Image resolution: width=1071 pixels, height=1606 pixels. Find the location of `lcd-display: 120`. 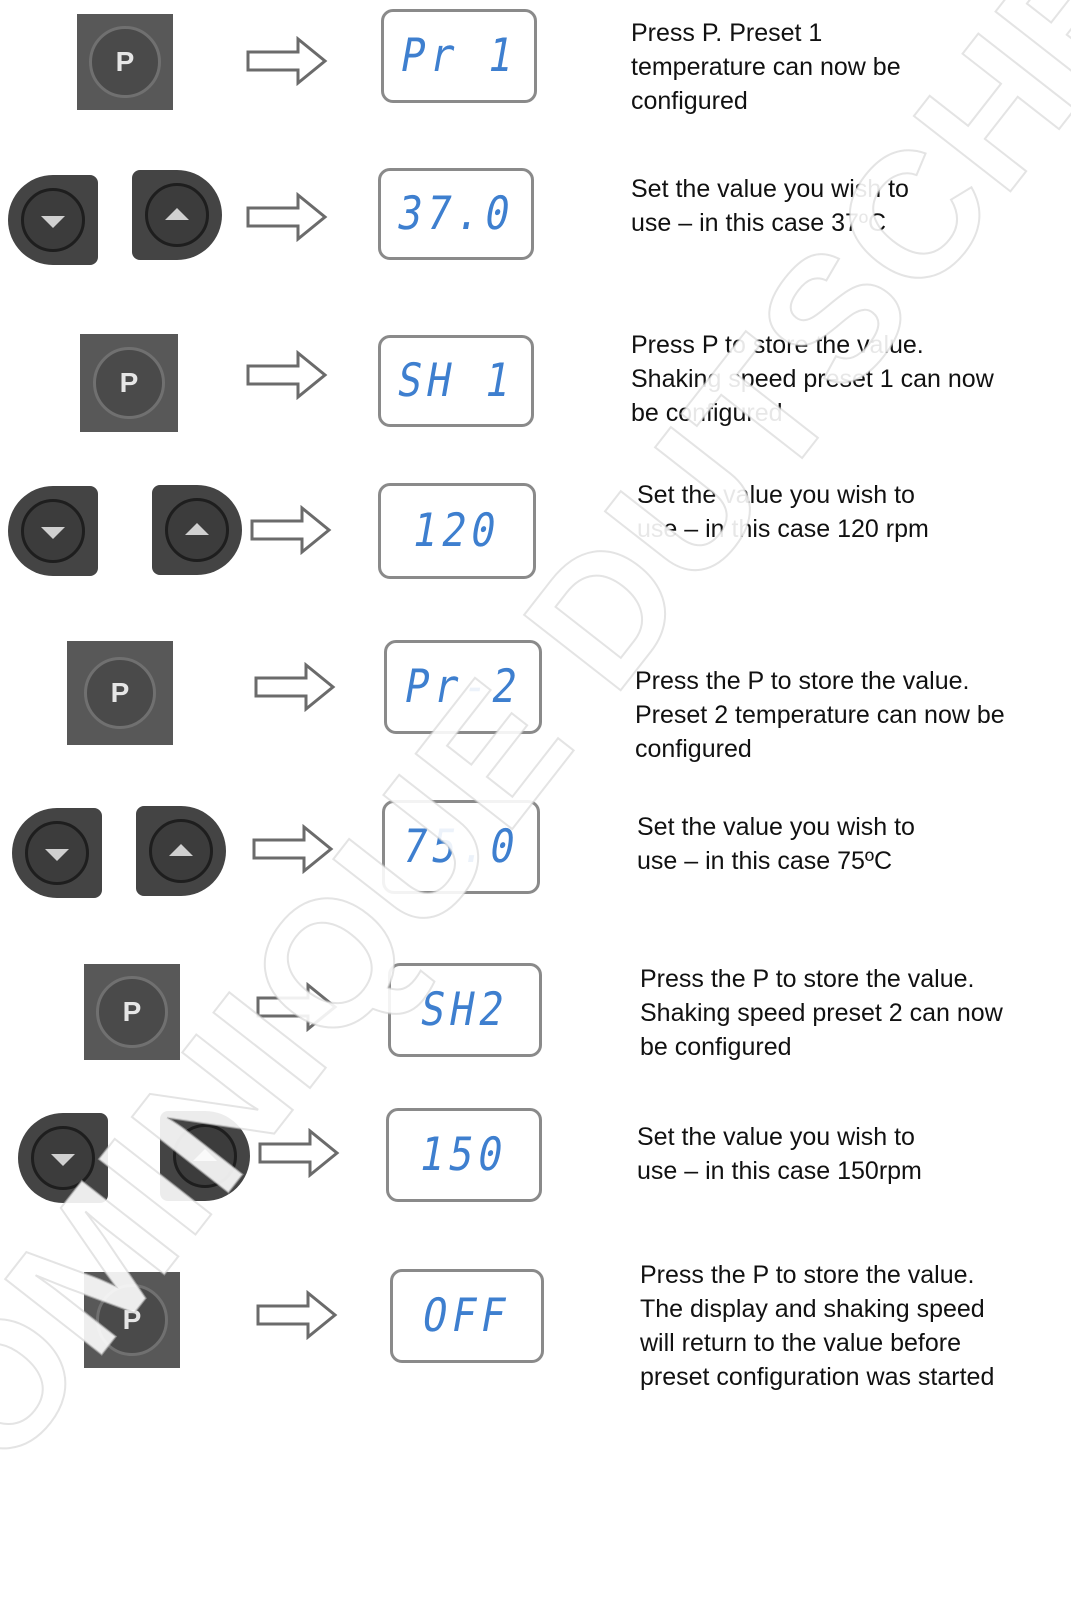

lcd-display: 120 is located at coordinates (457, 531).